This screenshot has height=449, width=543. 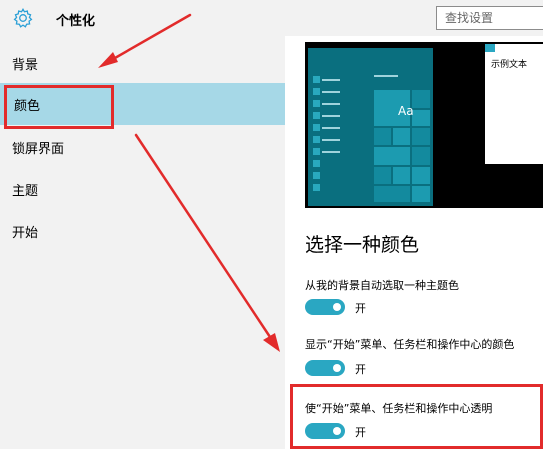 What do you see at coordinates (25, 191) in the screenshot?
I see `sidebar-item-label: 主题` at bounding box center [25, 191].